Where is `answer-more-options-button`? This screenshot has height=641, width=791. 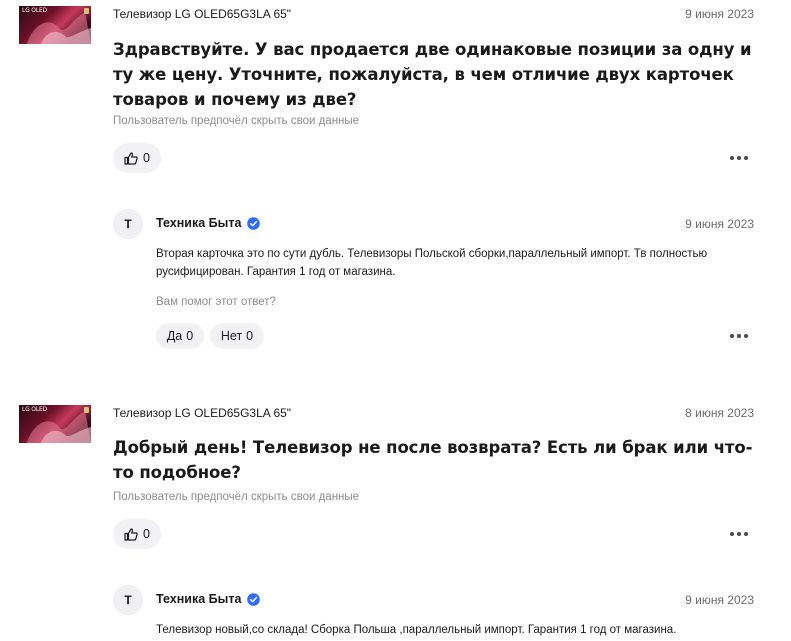
answer-more-options-button is located at coordinates (739, 336).